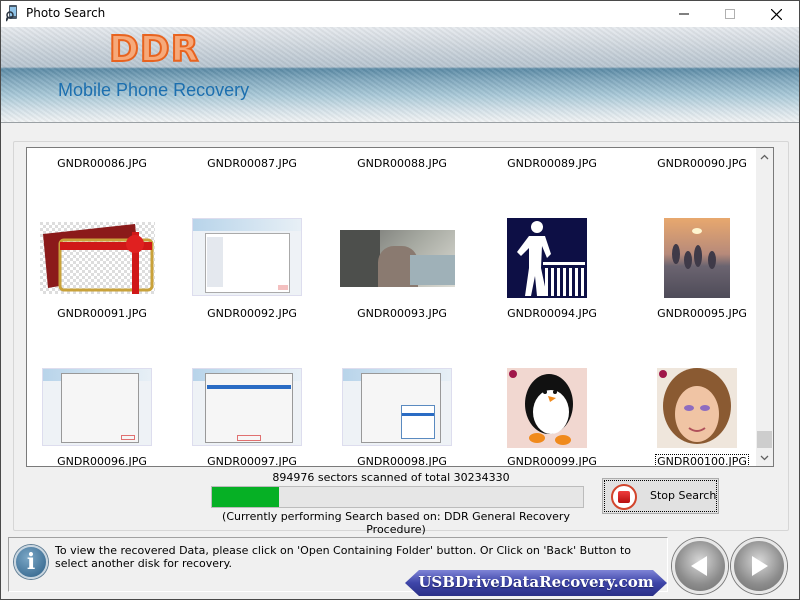  I want to click on file-name: GNDR00098.JPG, so click(402, 461).